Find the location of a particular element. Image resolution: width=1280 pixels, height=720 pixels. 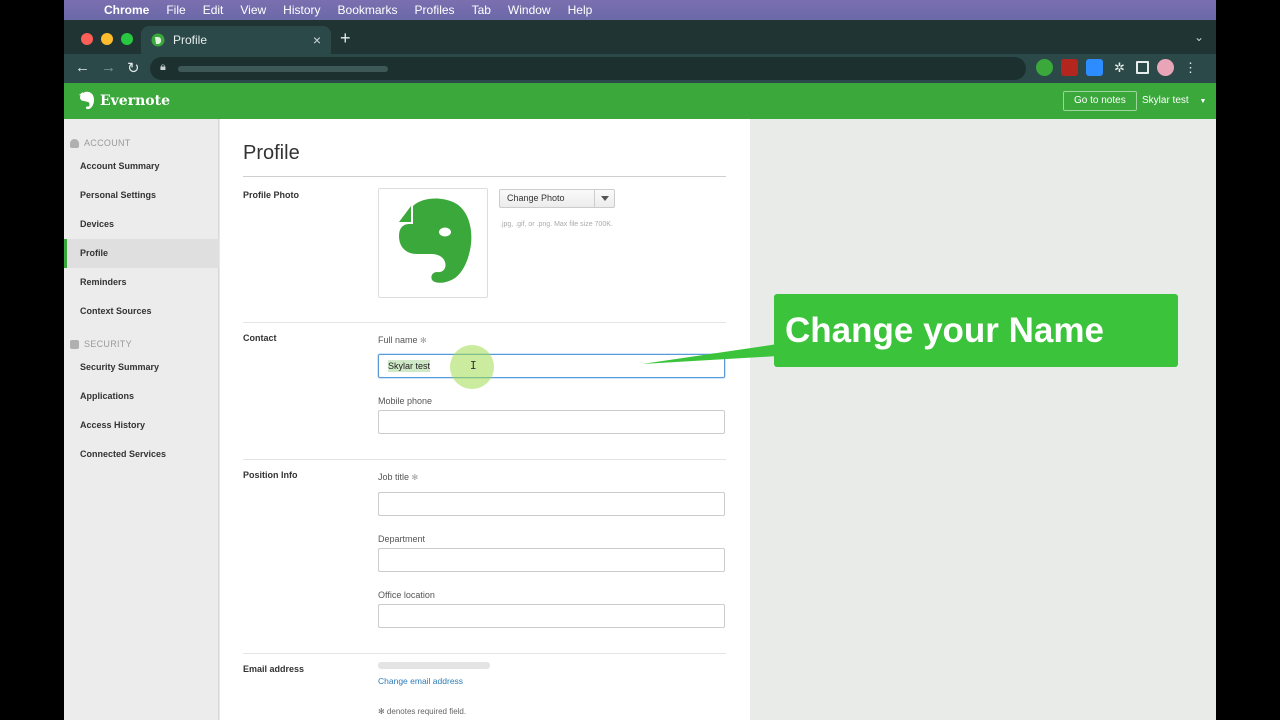

chevron-down-icon is located at coordinates (604, 198).